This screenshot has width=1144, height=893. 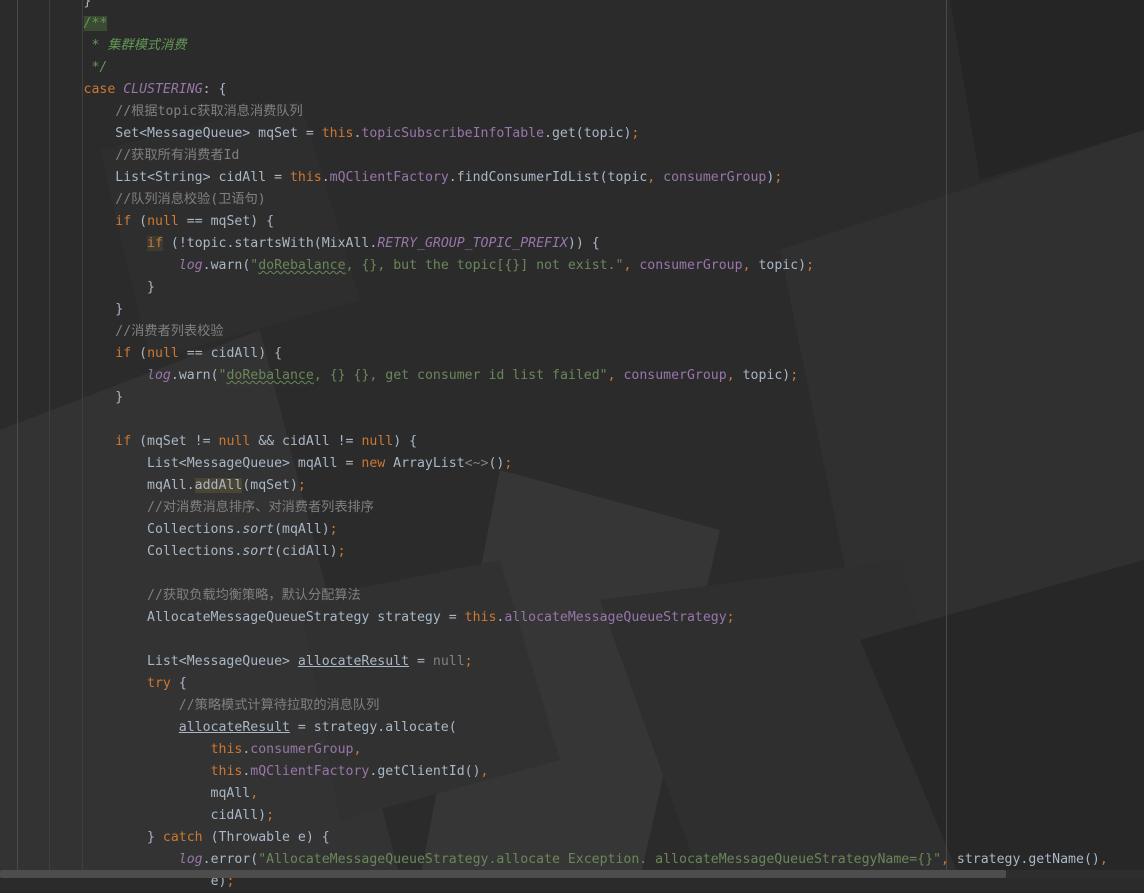 What do you see at coordinates (218, 485) in the screenshot?
I see `code-token: addAll` at bounding box center [218, 485].